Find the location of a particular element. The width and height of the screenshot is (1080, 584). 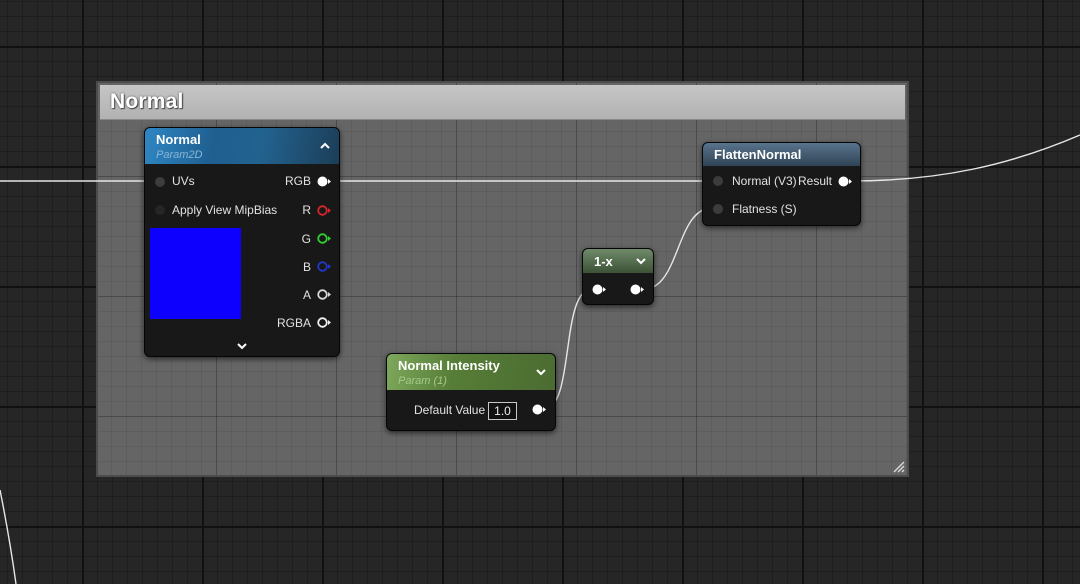

chevron-up-icon is located at coordinates (325, 146).